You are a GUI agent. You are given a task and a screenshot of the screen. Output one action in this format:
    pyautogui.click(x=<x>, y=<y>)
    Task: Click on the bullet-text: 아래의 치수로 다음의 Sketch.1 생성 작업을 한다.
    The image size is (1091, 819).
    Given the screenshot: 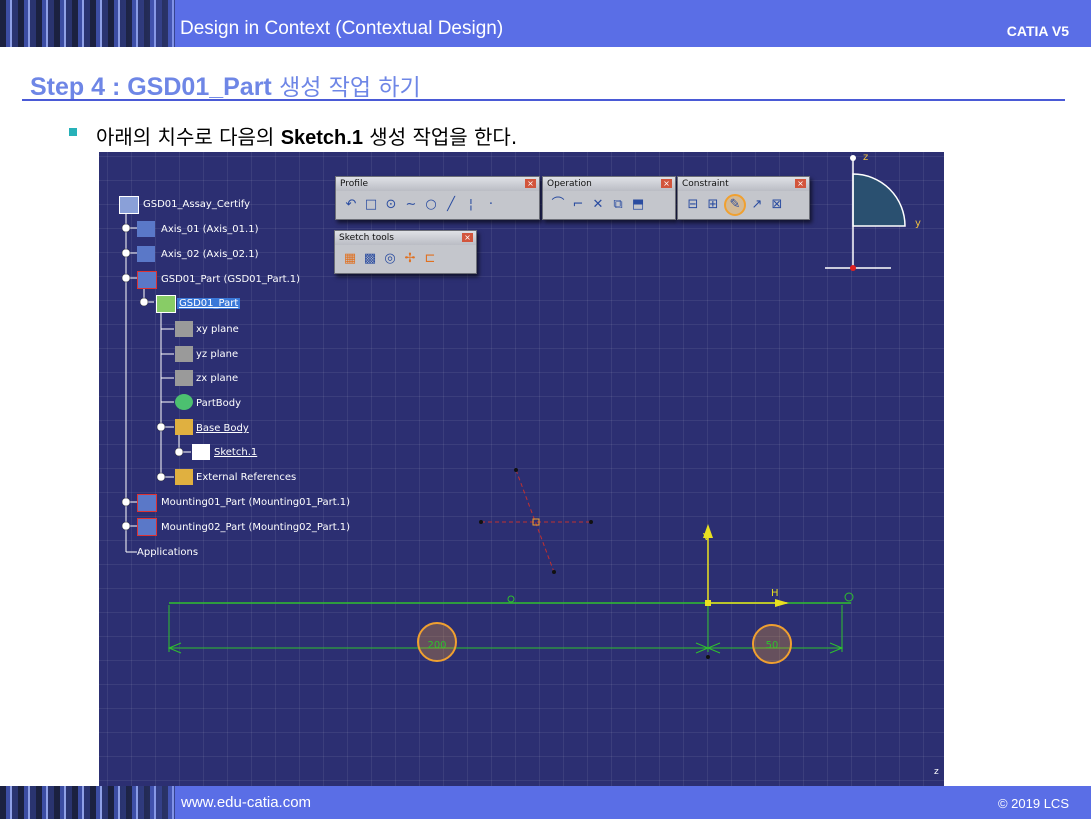 What is the action you would take?
    pyautogui.click(x=306, y=135)
    